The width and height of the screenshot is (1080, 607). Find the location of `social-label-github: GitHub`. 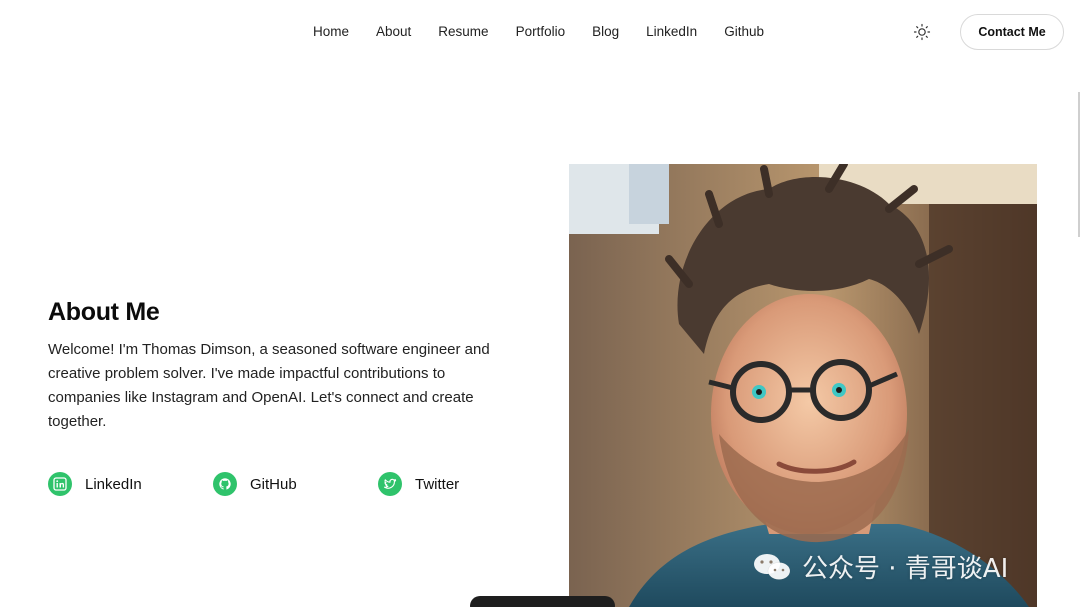

social-label-github: GitHub is located at coordinates (273, 484).